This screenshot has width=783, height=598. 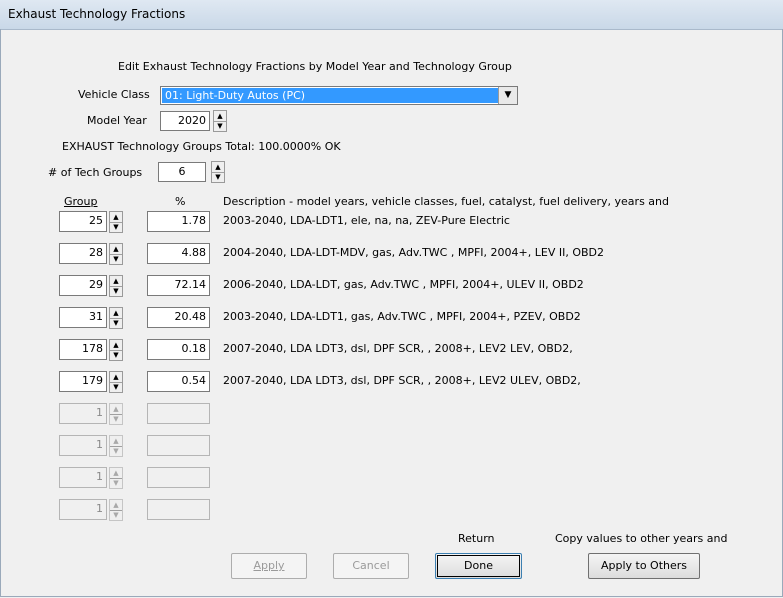 What do you see at coordinates (95, 172) in the screenshot?
I see `tech-groups-label: # of Tech Groups` at bounding box center [95, 172].